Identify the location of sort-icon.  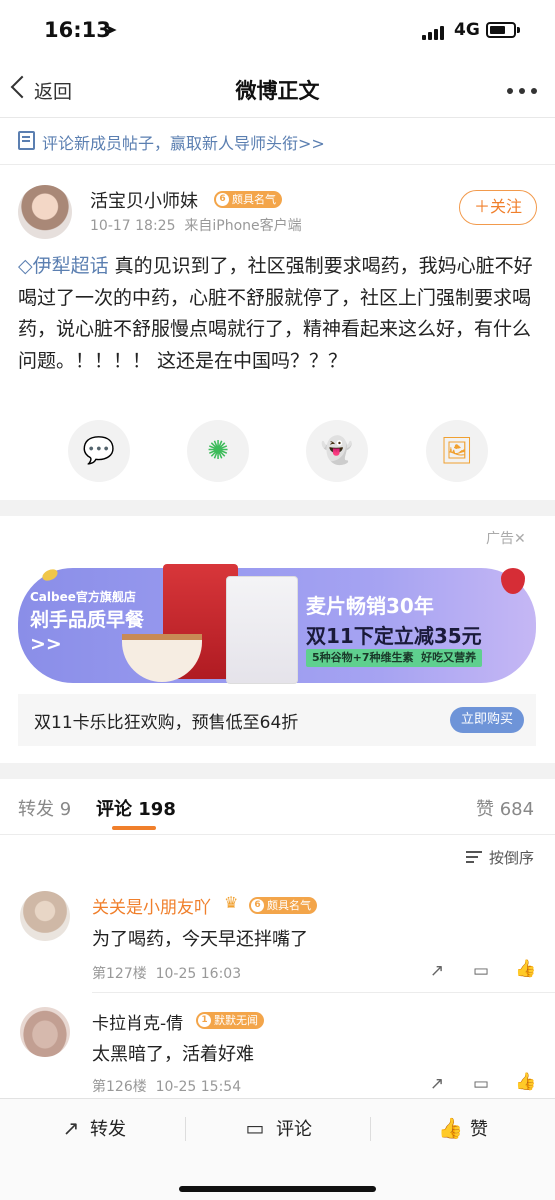
(474, 857).